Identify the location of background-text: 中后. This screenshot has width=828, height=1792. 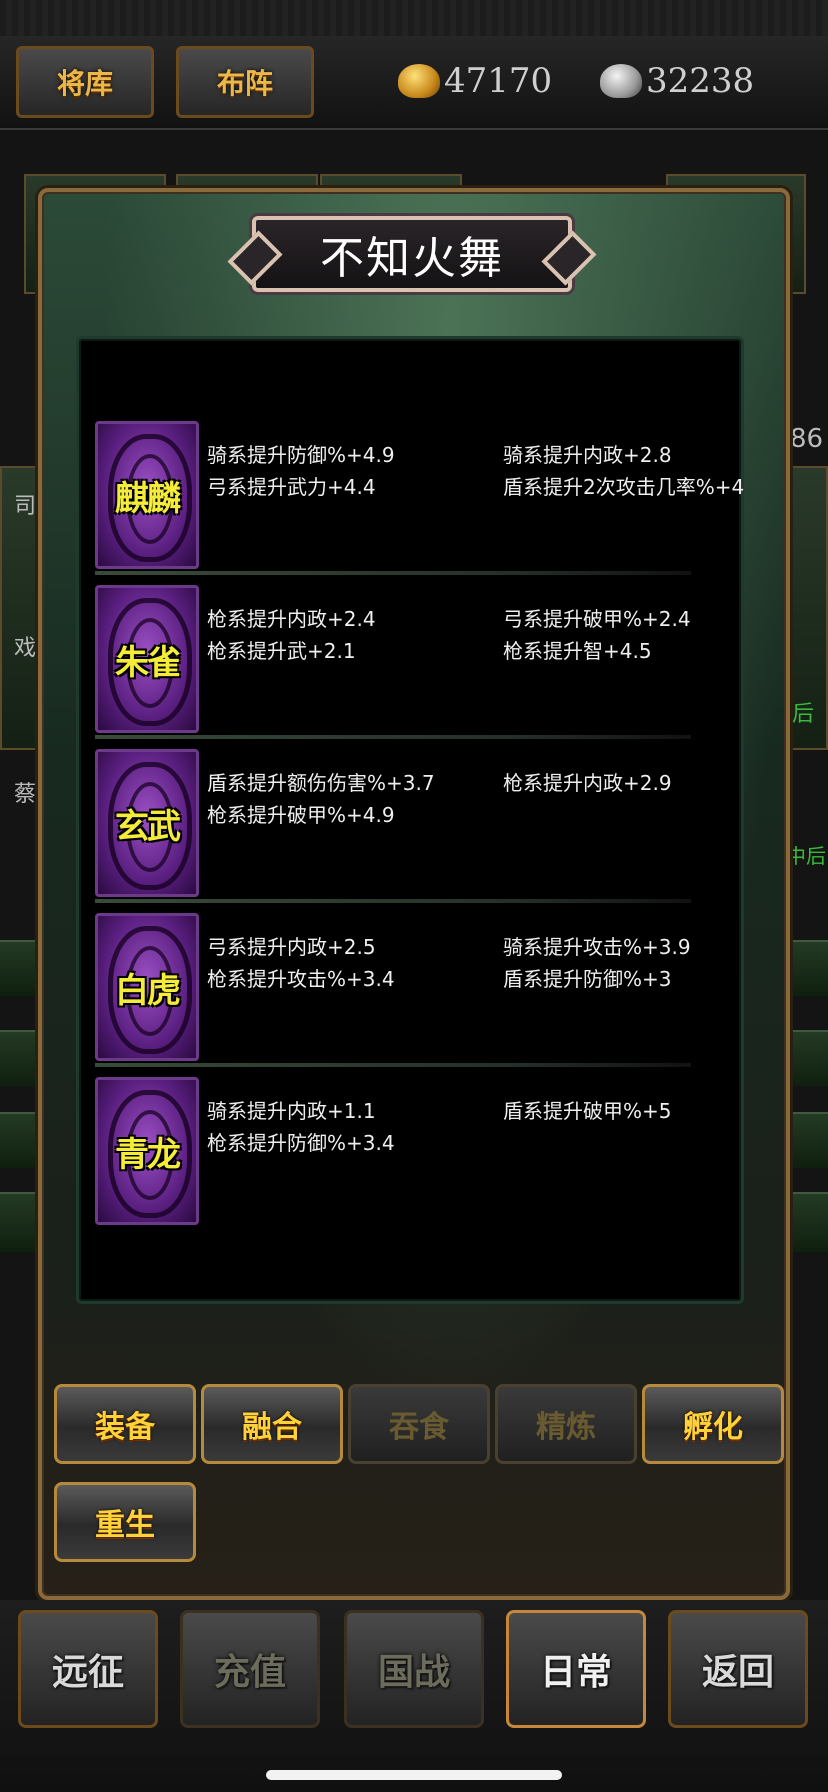
(806, 856).